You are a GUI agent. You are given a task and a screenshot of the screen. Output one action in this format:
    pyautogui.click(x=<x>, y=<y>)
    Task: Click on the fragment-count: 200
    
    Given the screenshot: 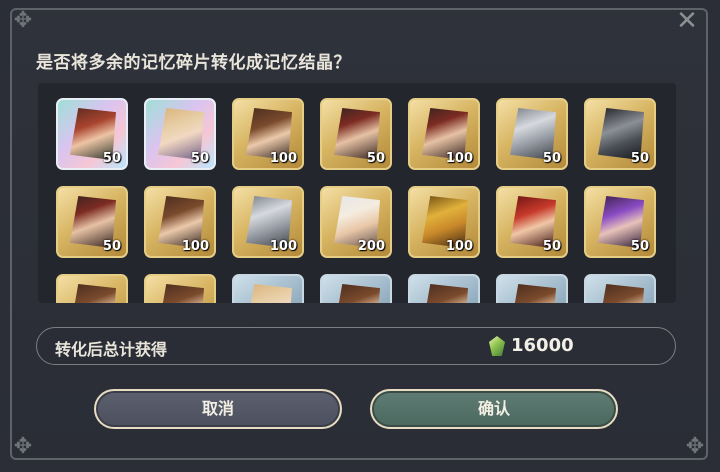 What is the action you would take?
    pyautogui.click(x=371, y=246)
    